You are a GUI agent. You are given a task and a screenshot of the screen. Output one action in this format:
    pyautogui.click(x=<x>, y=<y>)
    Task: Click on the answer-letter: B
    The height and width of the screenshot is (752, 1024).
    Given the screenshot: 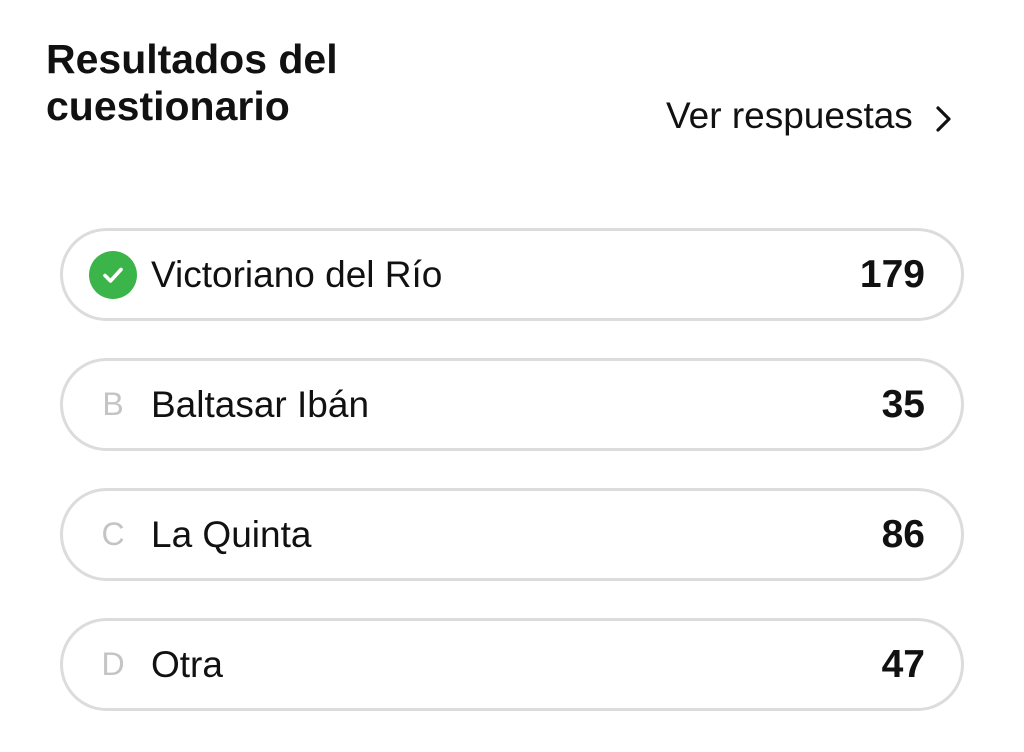 What is the action you would take?
    pyautogui.click(x=113, y=404)
    